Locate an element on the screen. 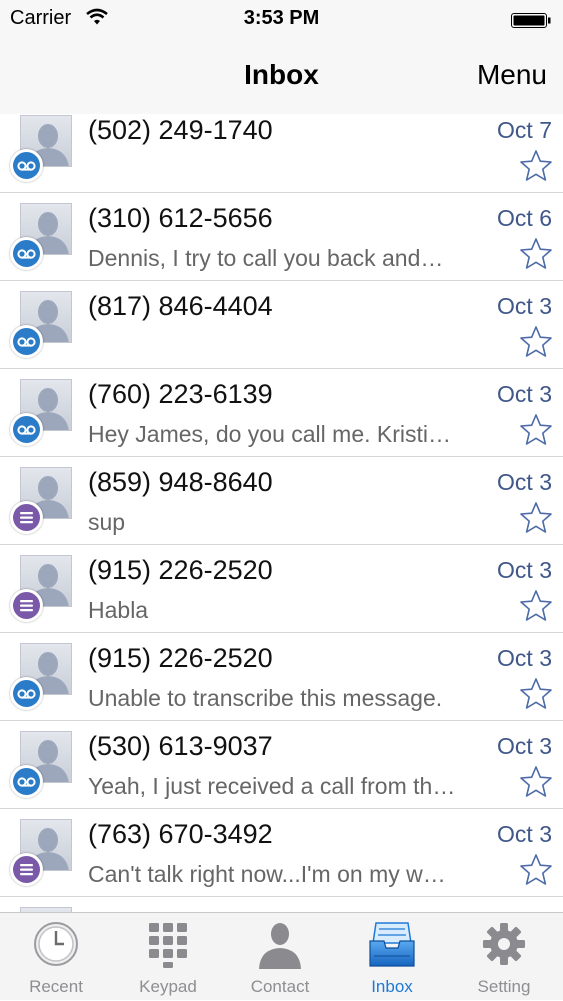 The width and height of the screenshot is (563, 1001). caller-phone-number: (859) 948-8640 is located at coordinates (180, 482).